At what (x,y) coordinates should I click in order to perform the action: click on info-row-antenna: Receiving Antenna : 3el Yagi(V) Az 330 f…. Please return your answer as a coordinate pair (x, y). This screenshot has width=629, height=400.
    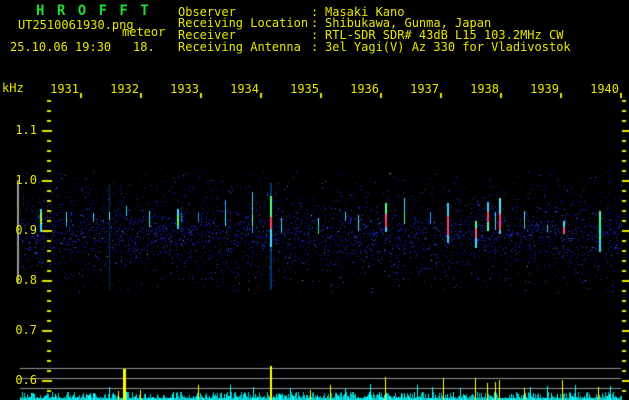
    Looking at the image, I should click on (314, 47).